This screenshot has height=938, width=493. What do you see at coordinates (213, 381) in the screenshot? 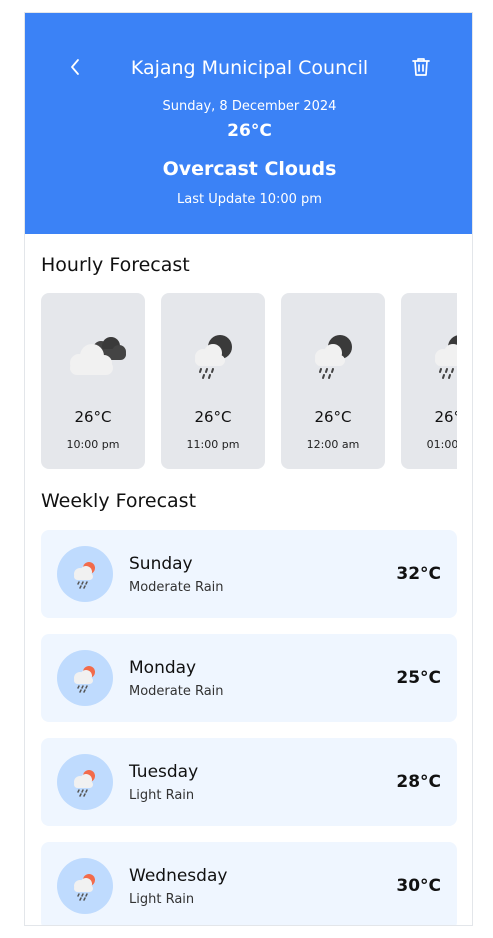
I see `hourly-item: 26°C 11:00 pm` at bounding box center [213, 381].